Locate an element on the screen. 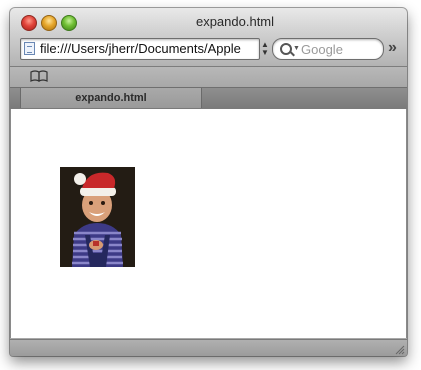  book-icon is located at coordinates (39, 76).